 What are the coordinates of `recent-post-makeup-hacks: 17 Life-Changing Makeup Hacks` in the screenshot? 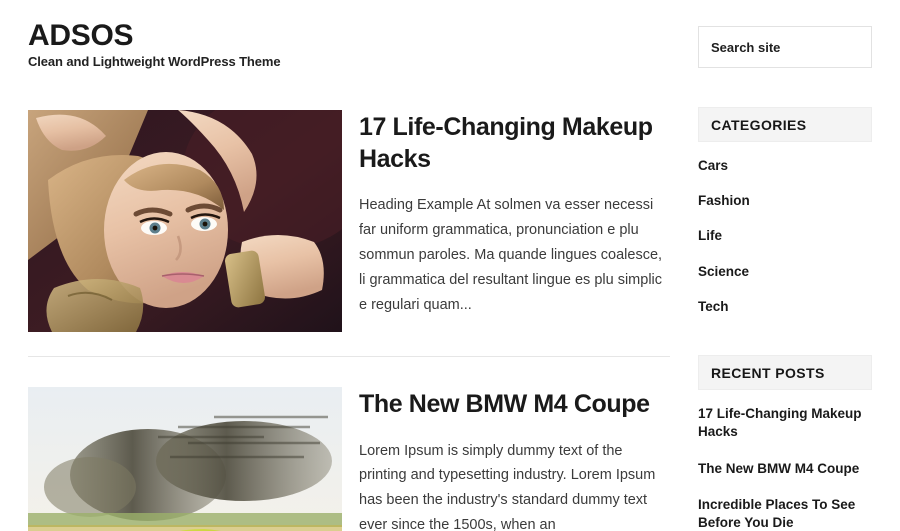 It's located at (785, 423).